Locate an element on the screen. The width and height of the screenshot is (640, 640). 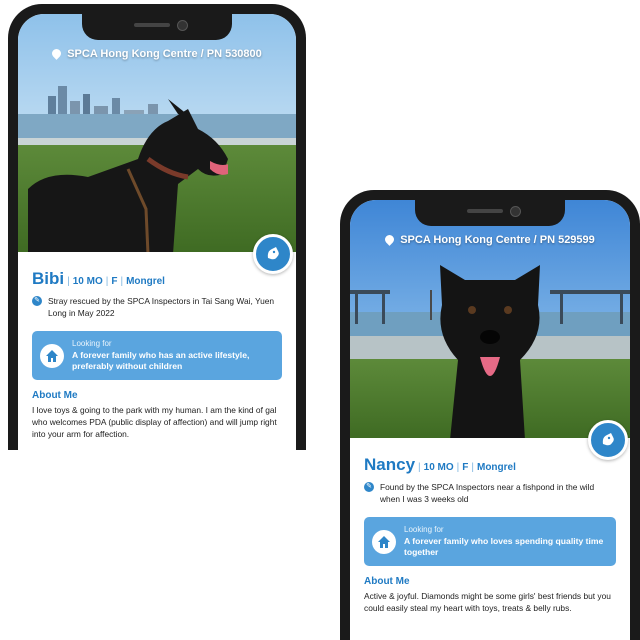
name-line: Bibi | 10 MO | F | Mongrel is located at coordinates (98, 278).